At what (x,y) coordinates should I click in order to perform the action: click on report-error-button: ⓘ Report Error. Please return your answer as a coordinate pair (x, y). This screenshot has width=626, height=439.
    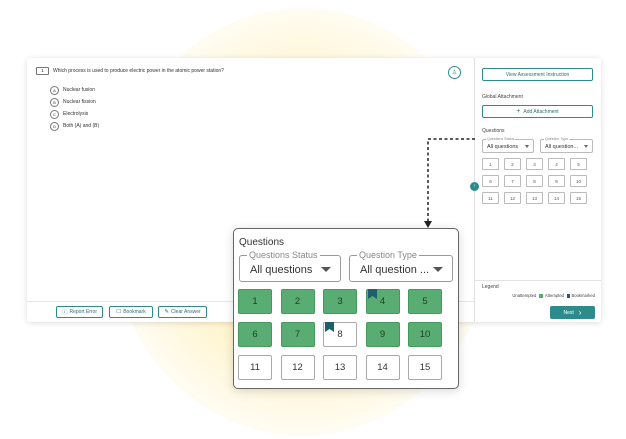
    Looking at the image, I should click on (79, 312).